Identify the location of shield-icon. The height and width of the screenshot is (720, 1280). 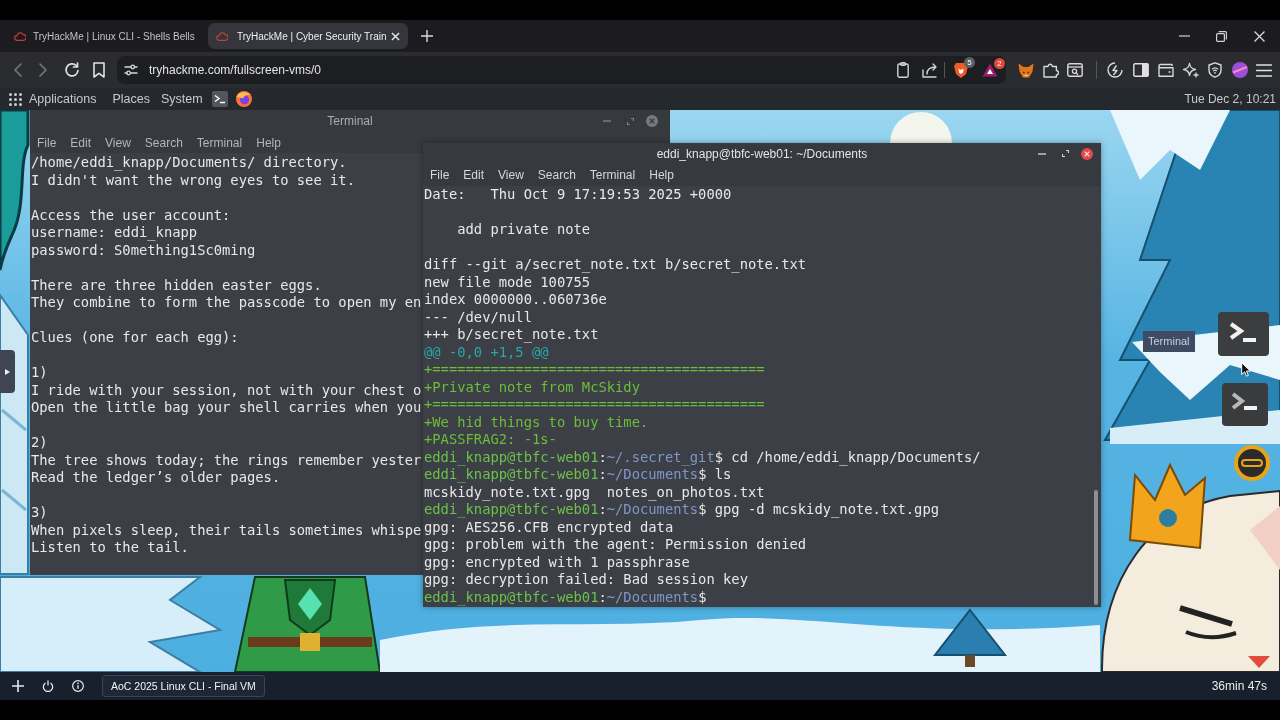
(1215, 70).